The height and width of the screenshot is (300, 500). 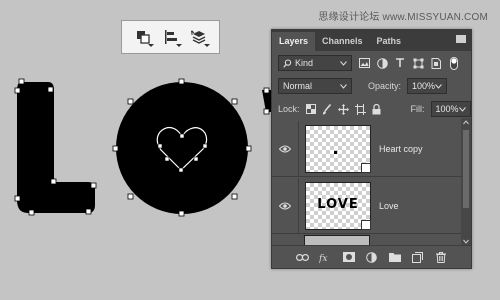 What do you see at coordinates (338, 148) in the screenshot?
I see `layer-thumbnail` at bounding box center [338, 148].